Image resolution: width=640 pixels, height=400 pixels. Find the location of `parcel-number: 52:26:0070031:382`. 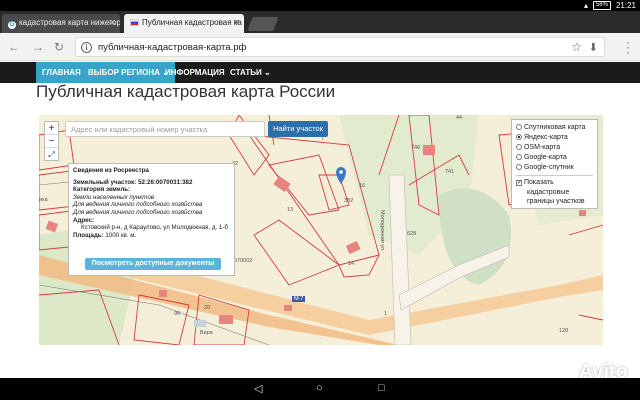

parcel-number: 52:26:0070031:382 is located at coordinates (165, 182).